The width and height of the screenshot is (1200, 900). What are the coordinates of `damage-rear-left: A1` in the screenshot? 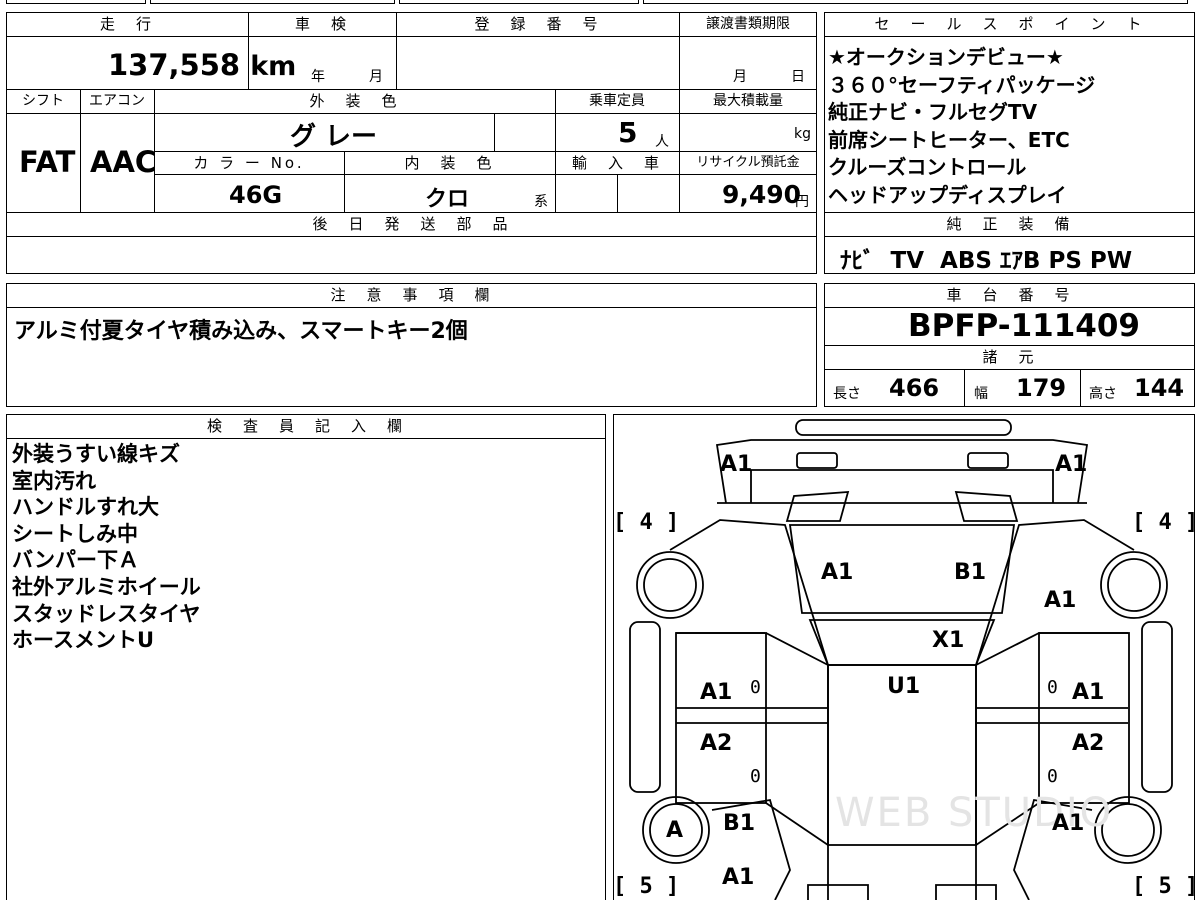 It's located at (738, 877).